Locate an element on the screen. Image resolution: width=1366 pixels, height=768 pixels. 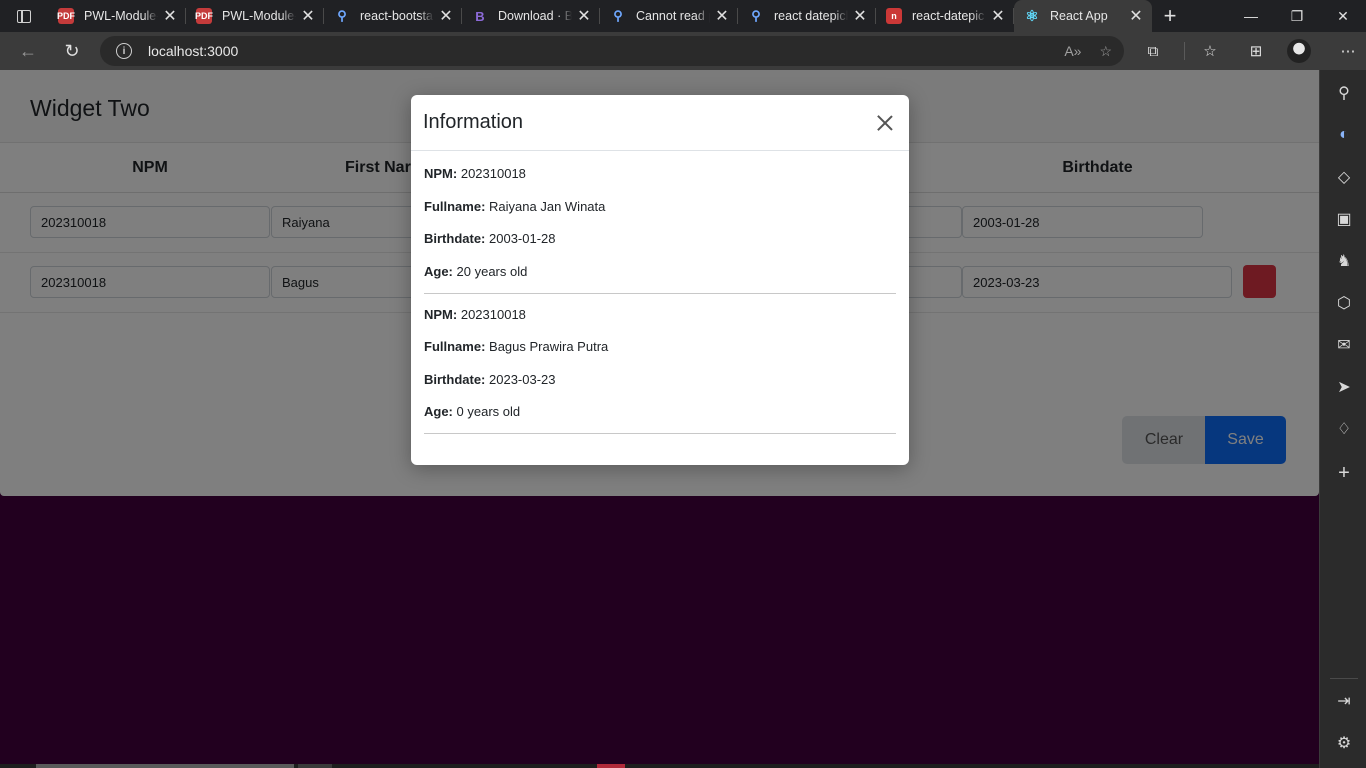
browser-tab: ⚲ react-bootsta ✕ is located at coordinates (393, 16).